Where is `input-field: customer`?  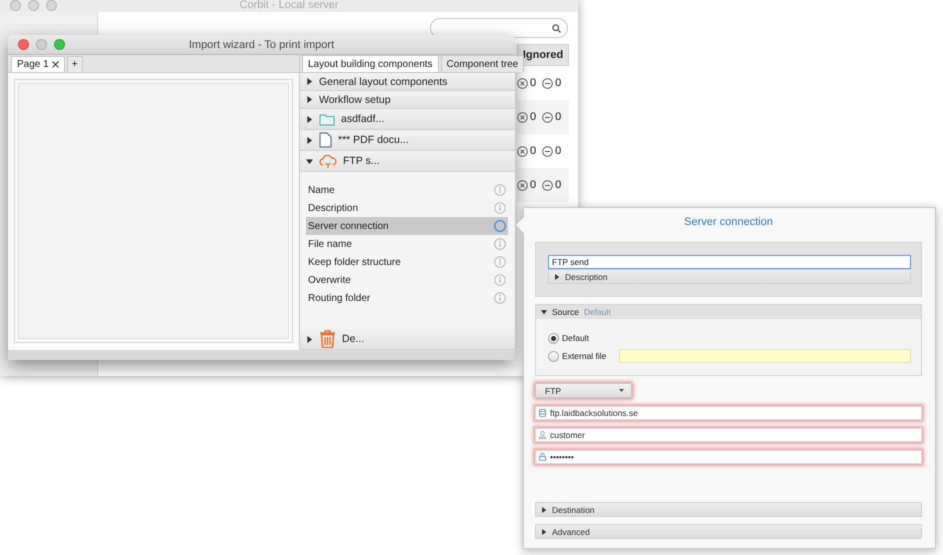
input-field: customer is located at coordinates (728, 435).